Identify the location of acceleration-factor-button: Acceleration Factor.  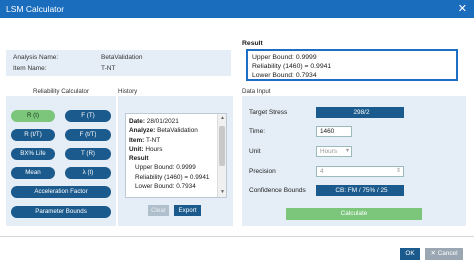
(61, 192).